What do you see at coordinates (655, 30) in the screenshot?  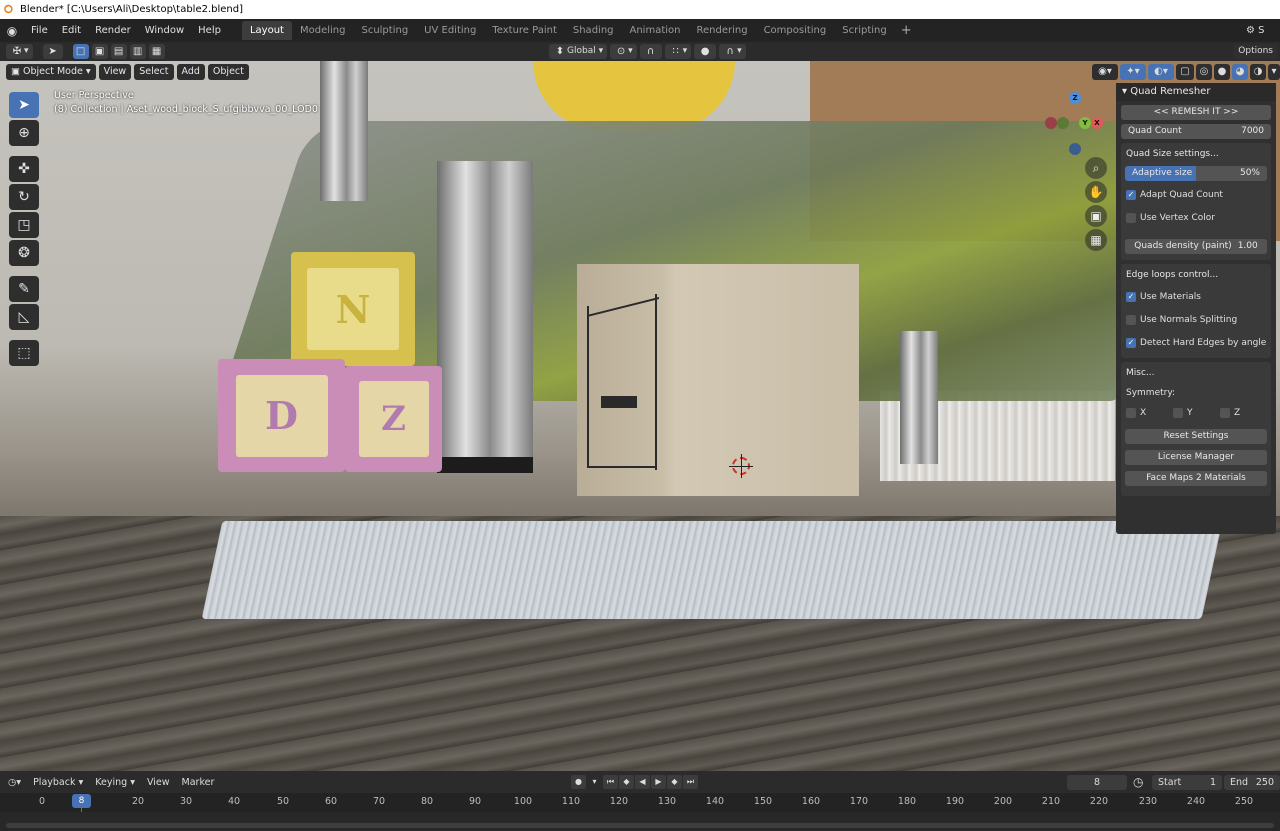 I see `tab-animation: Animation` at bounding box center [655, 30].